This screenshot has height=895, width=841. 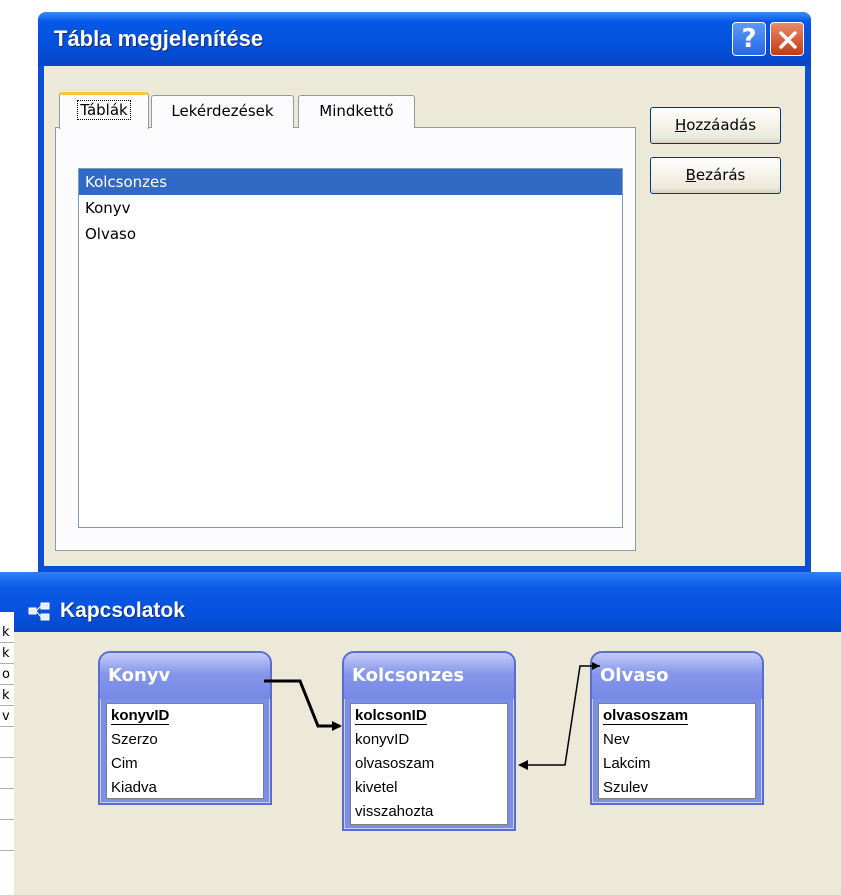 I want to click on close-button-accel: B, so click(x=690, y=175).